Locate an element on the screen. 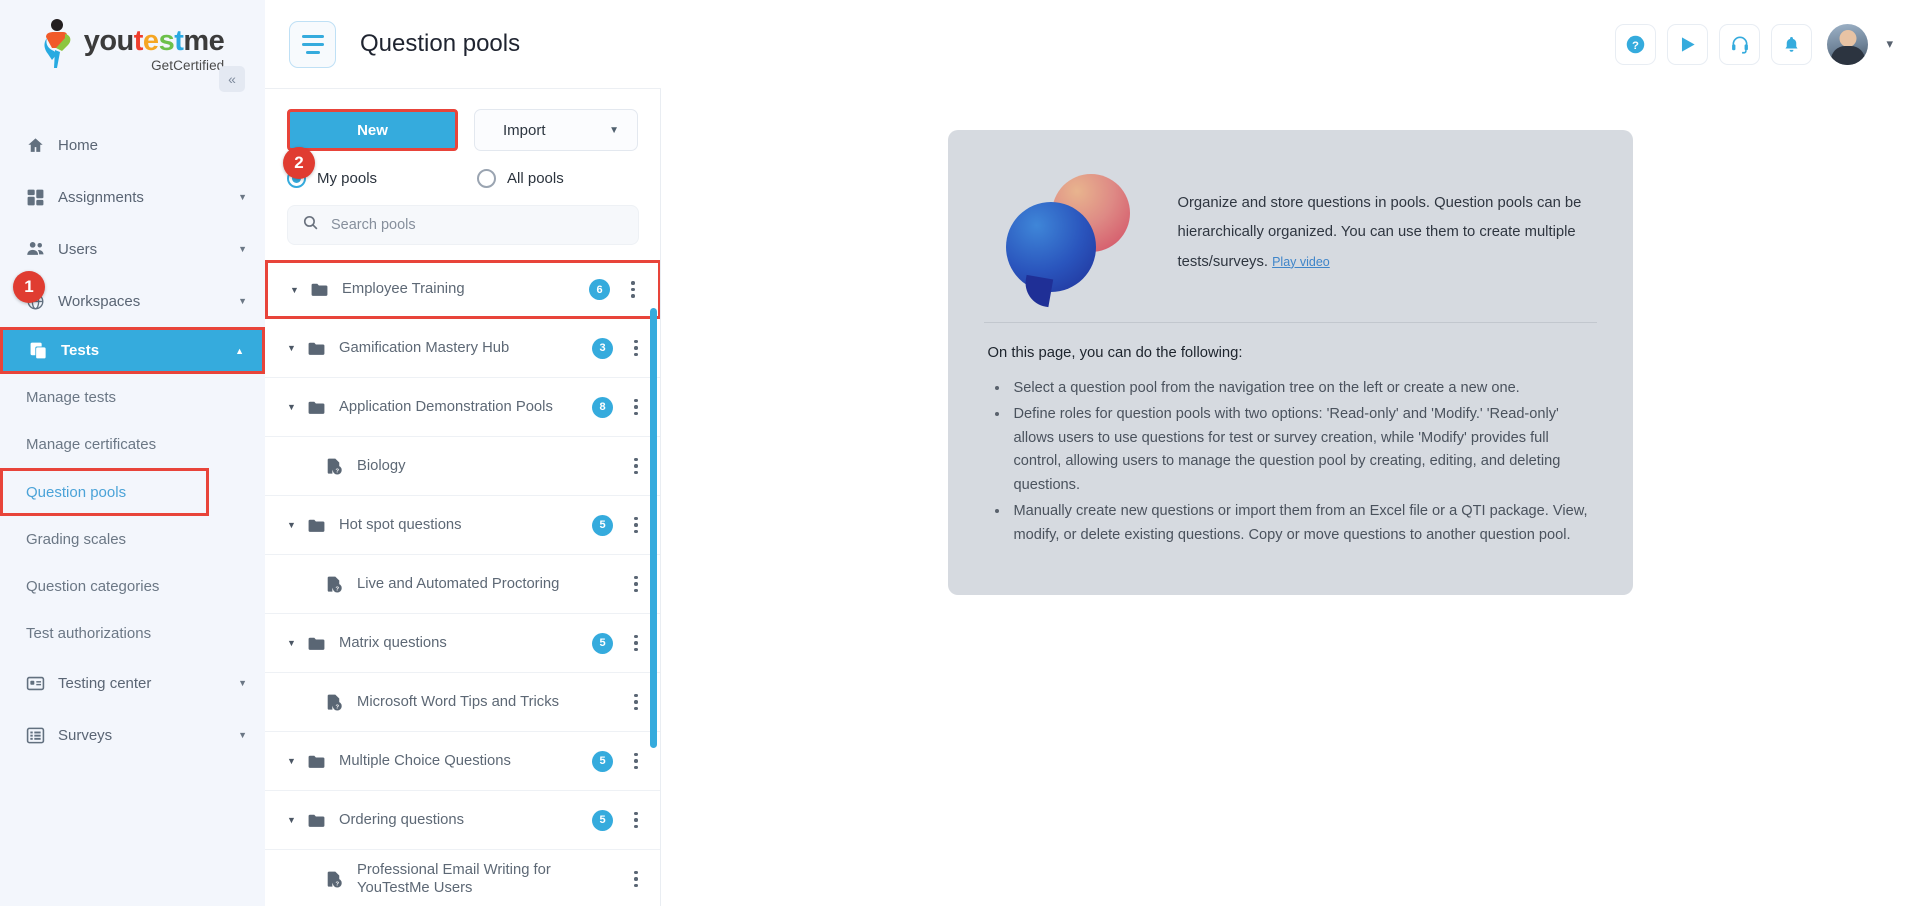 This screenshot has height=906, width=1919. import-label: Import is located at coordinates (524, 130).